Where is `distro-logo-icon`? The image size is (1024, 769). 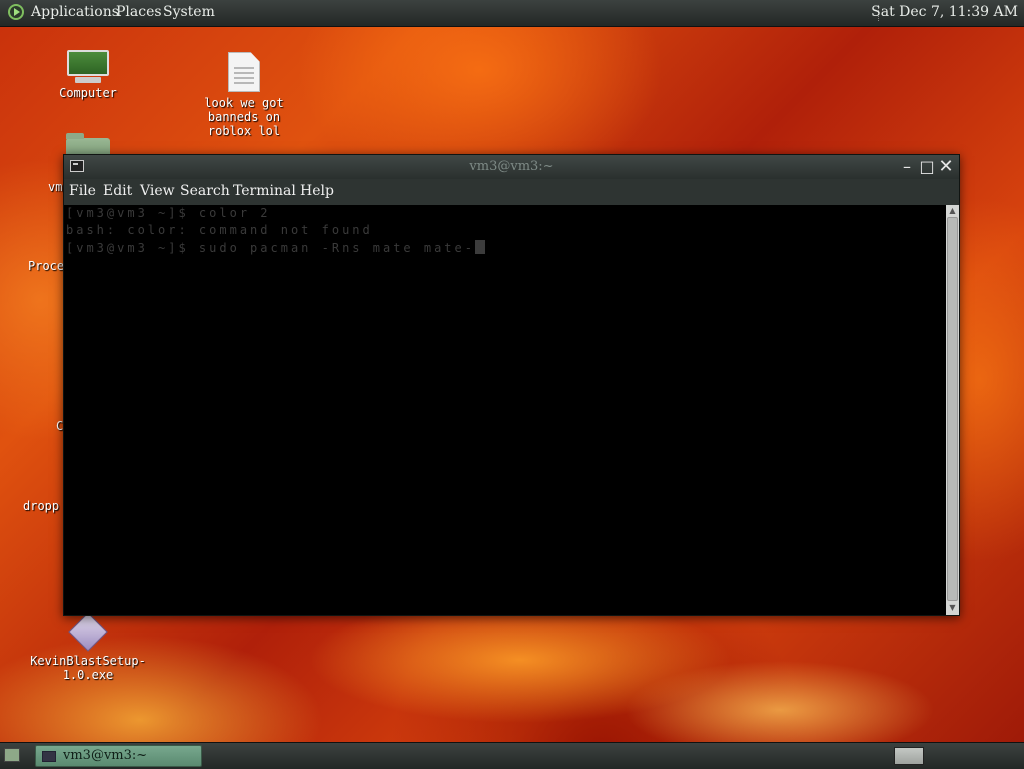
distro-logo-icon is located at coordinates (16, 12).